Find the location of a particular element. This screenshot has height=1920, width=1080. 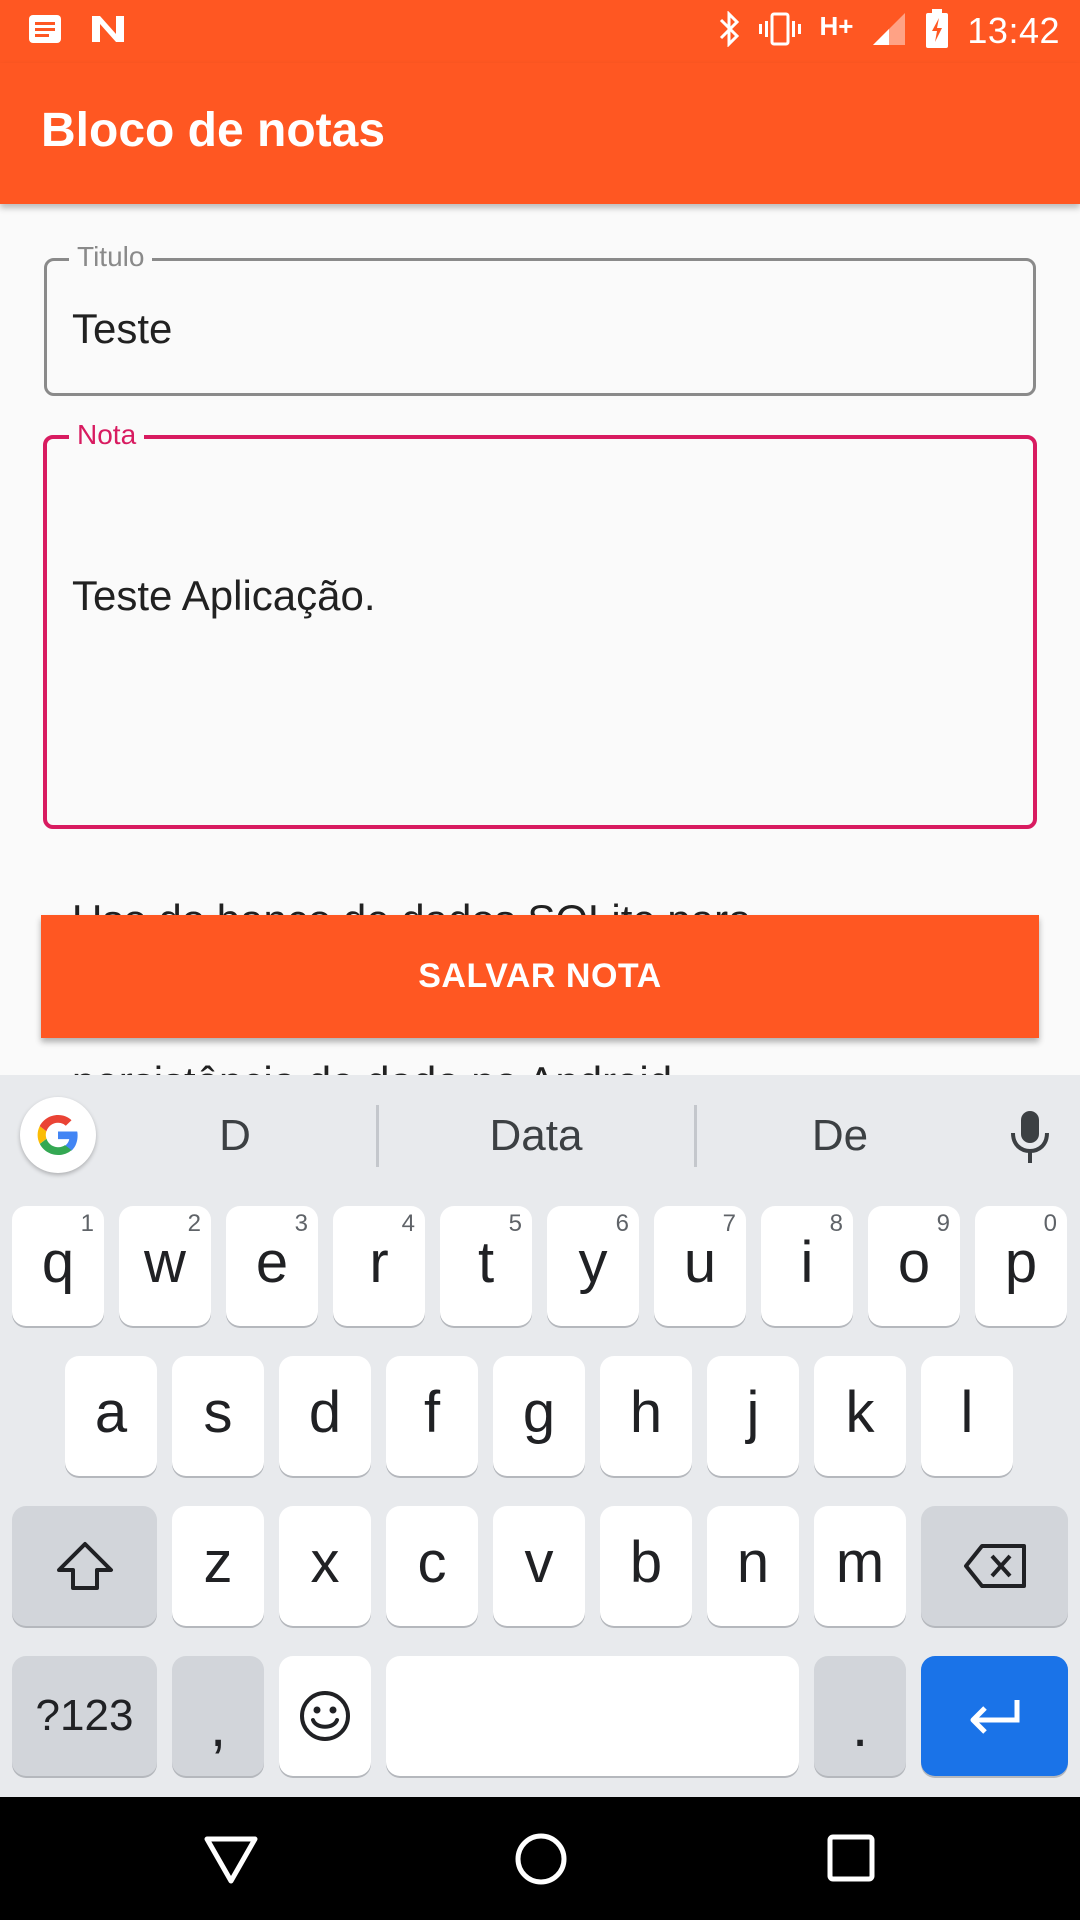

key-t: t5 is located at coordinates (486, 1266).